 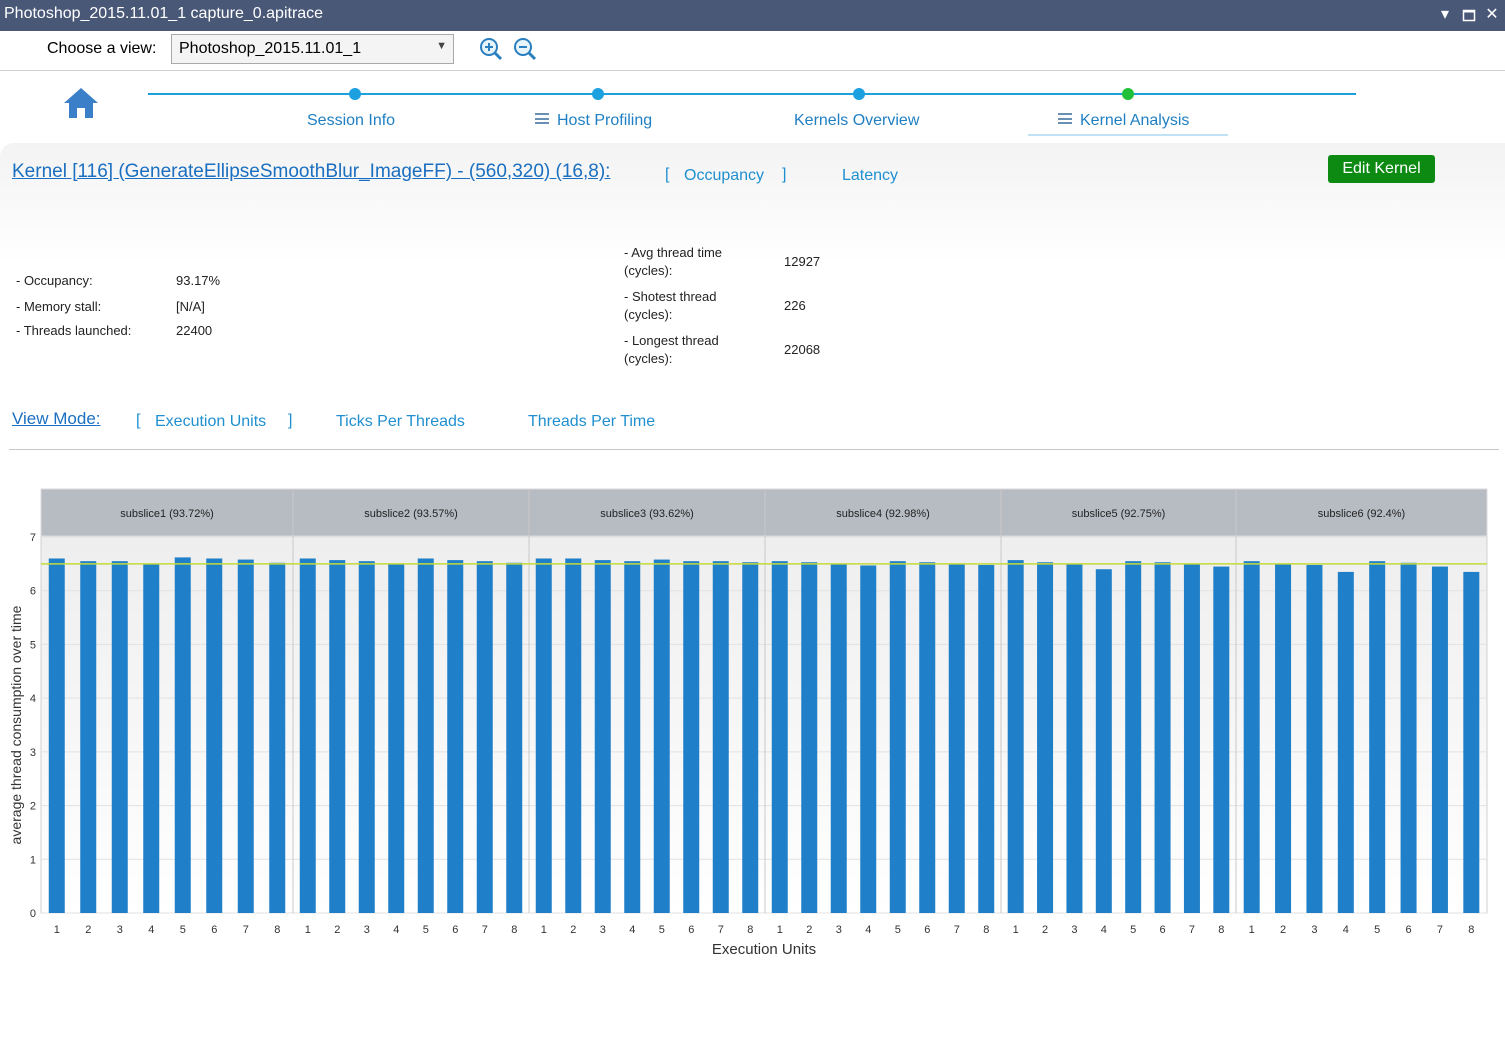 I want to click on stat-label-longest-thread: - Longest thread, so click(x=671, y=340).